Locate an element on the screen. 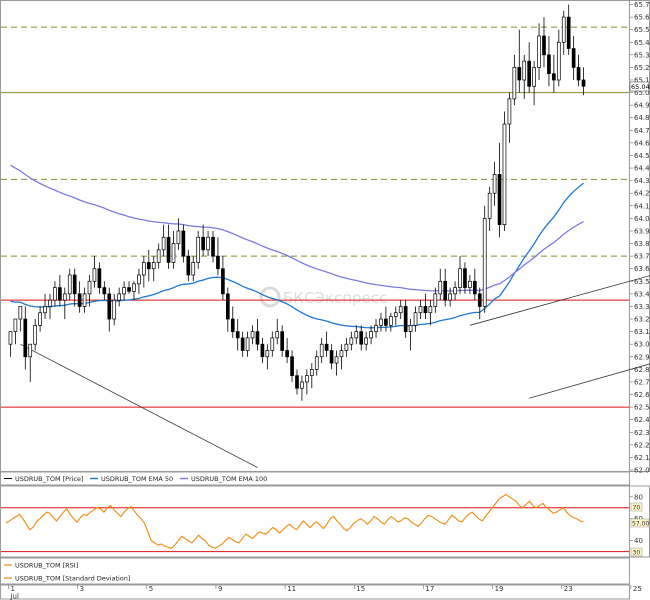  time-tick-label: 9 is located at coordinates (220, 589).